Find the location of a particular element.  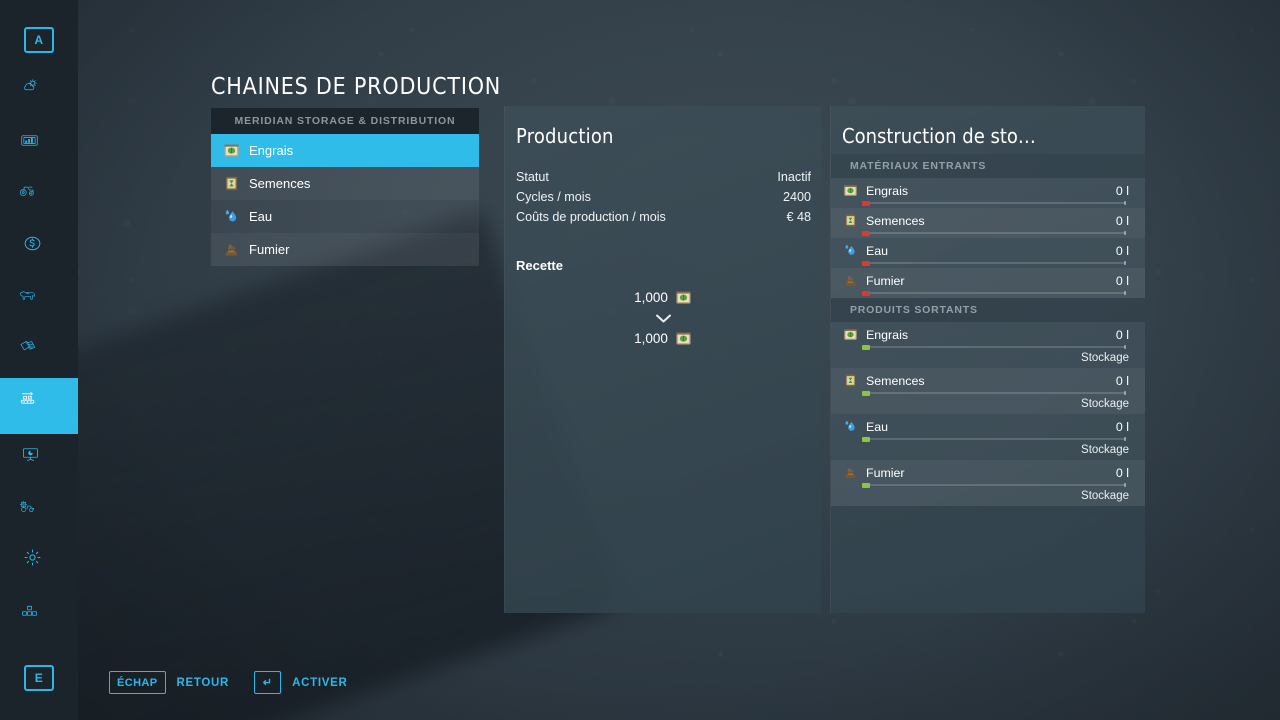

list-item-label: Semences is located at coordinates (280, 183).